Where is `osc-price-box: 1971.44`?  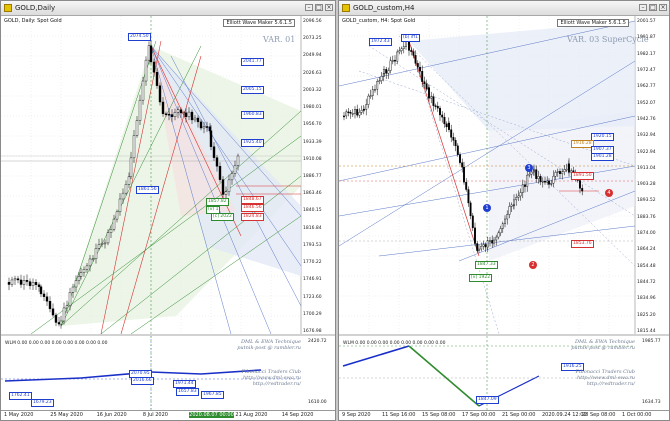
osc-price-box: 1971.44 is located at coordinates (184, 384).